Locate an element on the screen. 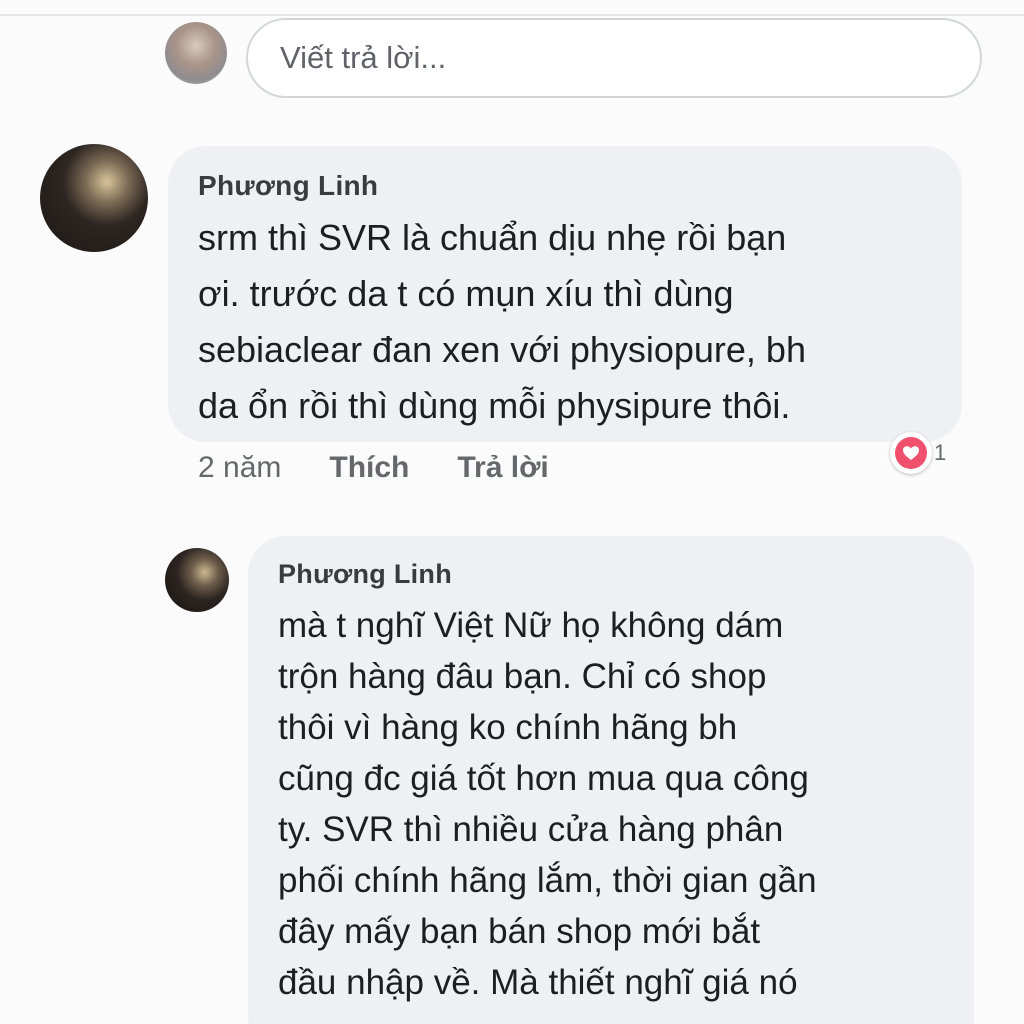  reaction-summary: 1 is located at coordinates (918, 453).